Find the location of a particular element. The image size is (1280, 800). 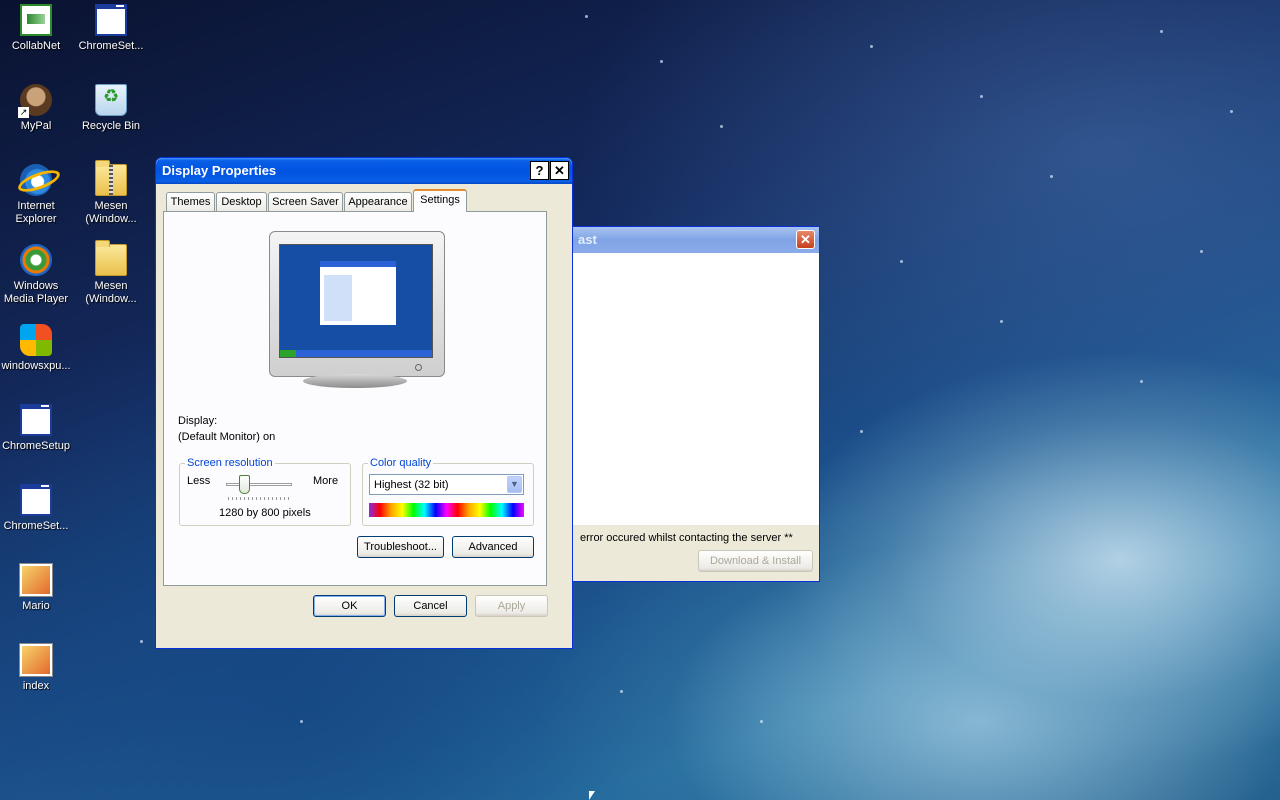

tab-appearance: Appearance is located at coordinates (378, 201).